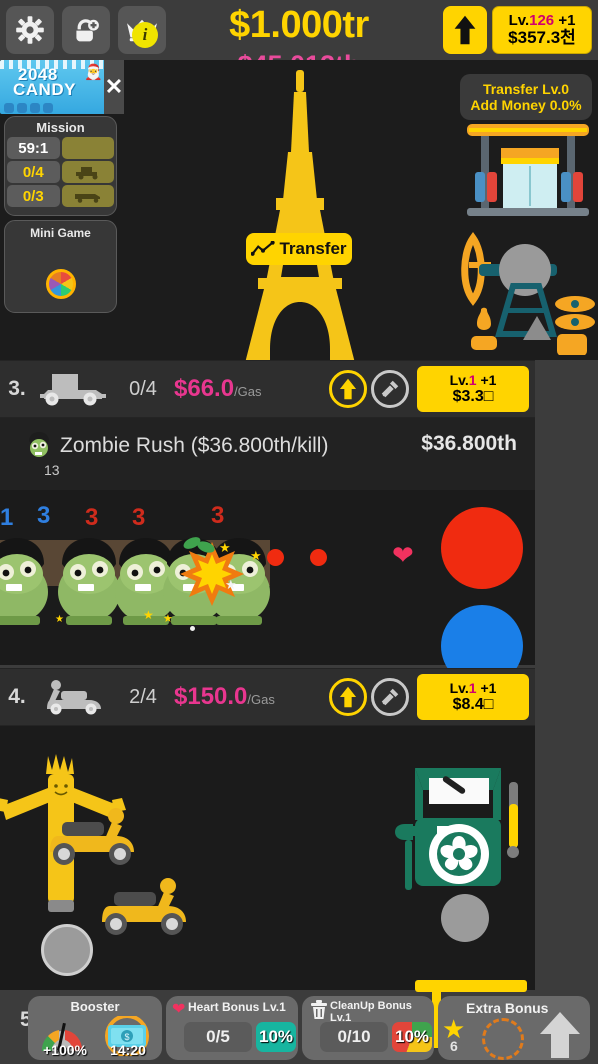 Image resolution: width=598 pixels, height=1064 pixels. What do you see at coordinates (60, 266) in the screenshot?
I see `minigame-panel: Mini Game` at bounding box center [60, 266].